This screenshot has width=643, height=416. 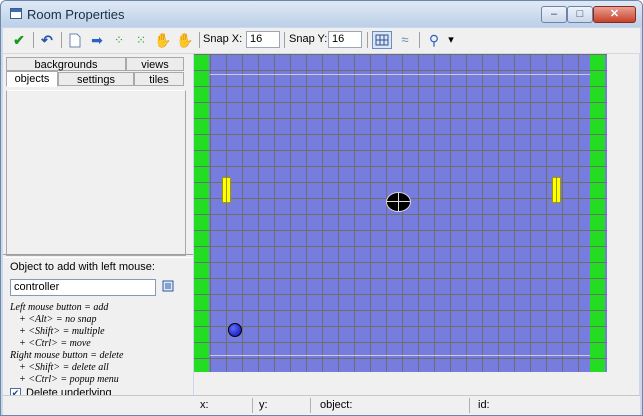 What do you see at coordinates (623, 213) in the screenshot?
I see `right-margin` at bounding box center [623, 213].